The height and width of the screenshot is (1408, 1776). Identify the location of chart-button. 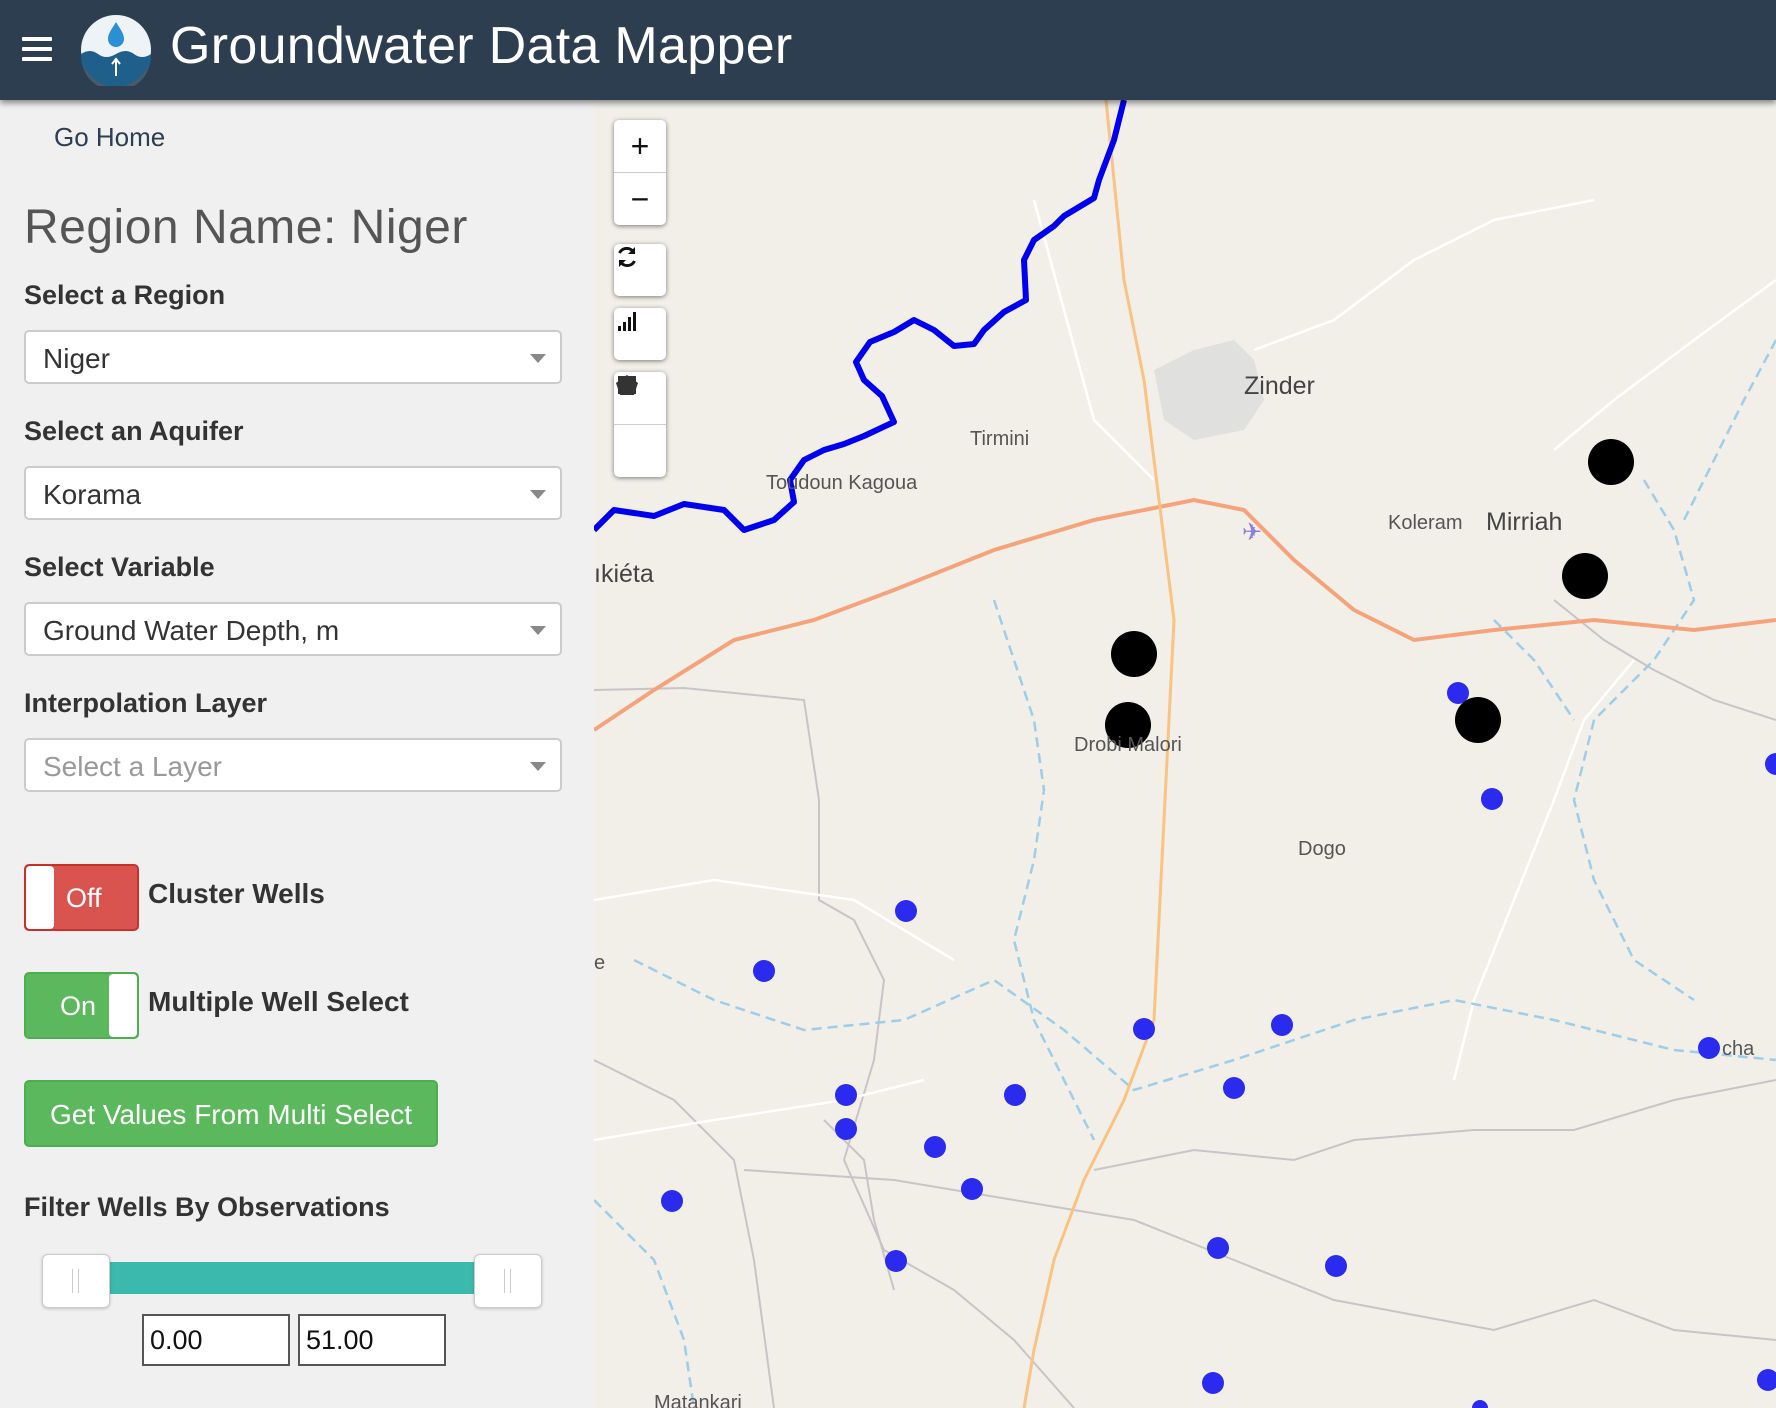
(640, 334).